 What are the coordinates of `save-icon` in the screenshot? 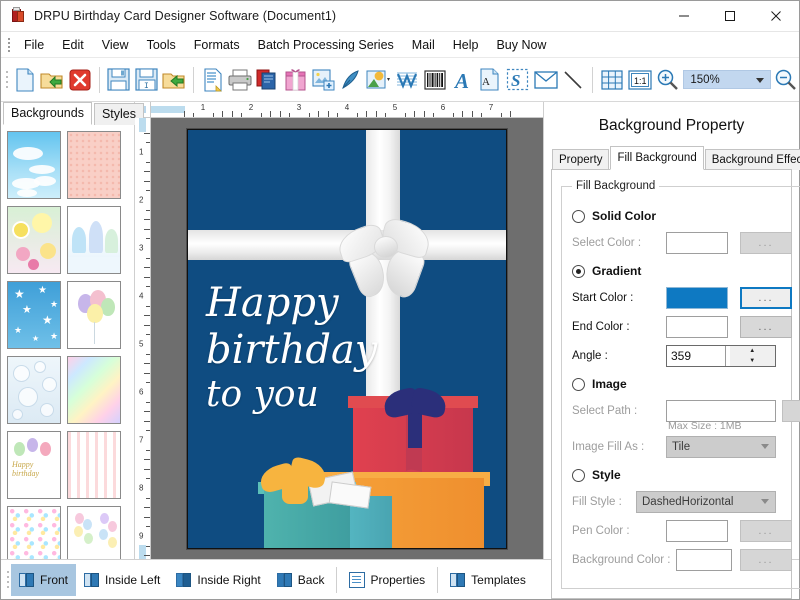 It's located at (119, 80).